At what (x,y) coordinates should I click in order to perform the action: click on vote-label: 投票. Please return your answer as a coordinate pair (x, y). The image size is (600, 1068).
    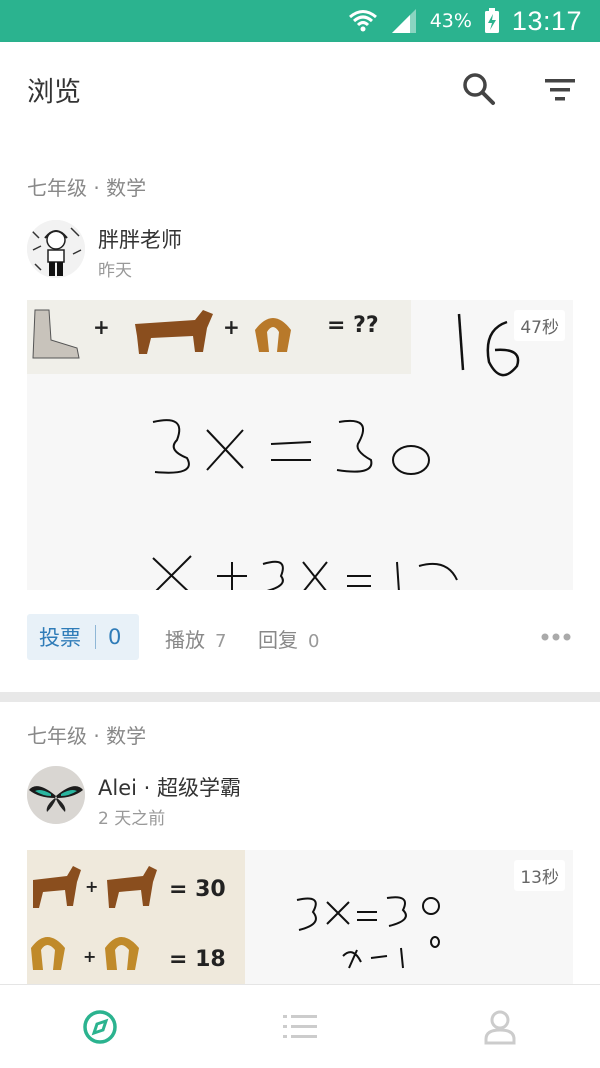
    Looking at the image, I should click on (60, 638).